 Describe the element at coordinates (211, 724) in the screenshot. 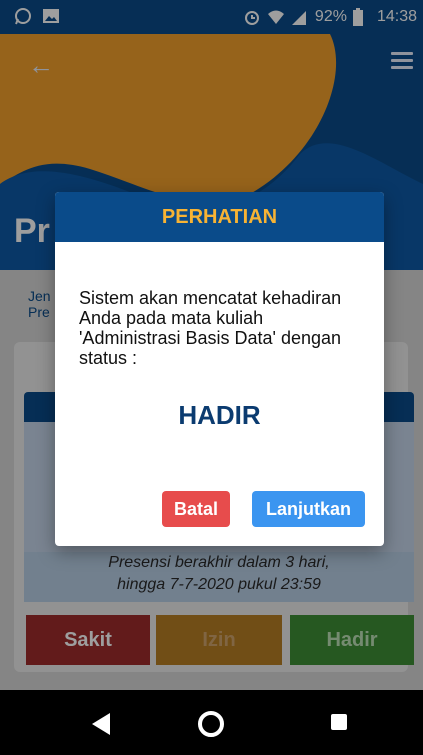

I see `nav-home-icon` at that location.